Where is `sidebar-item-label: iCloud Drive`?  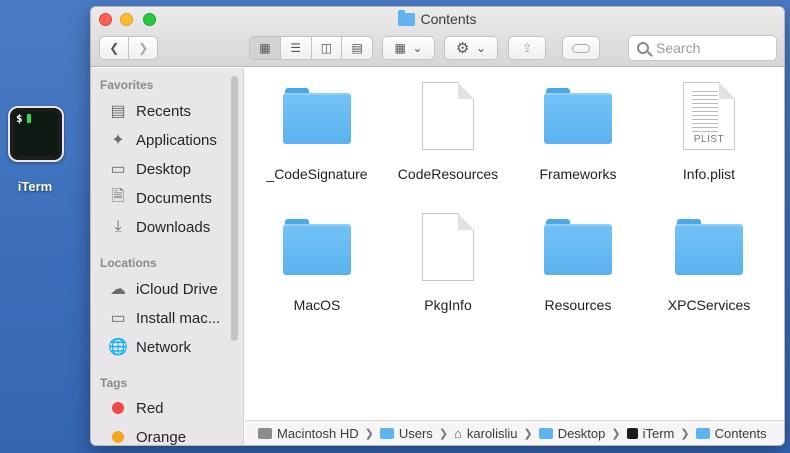
sidebar-item-label: iCloud Drive is located at coordinates (177, 289).